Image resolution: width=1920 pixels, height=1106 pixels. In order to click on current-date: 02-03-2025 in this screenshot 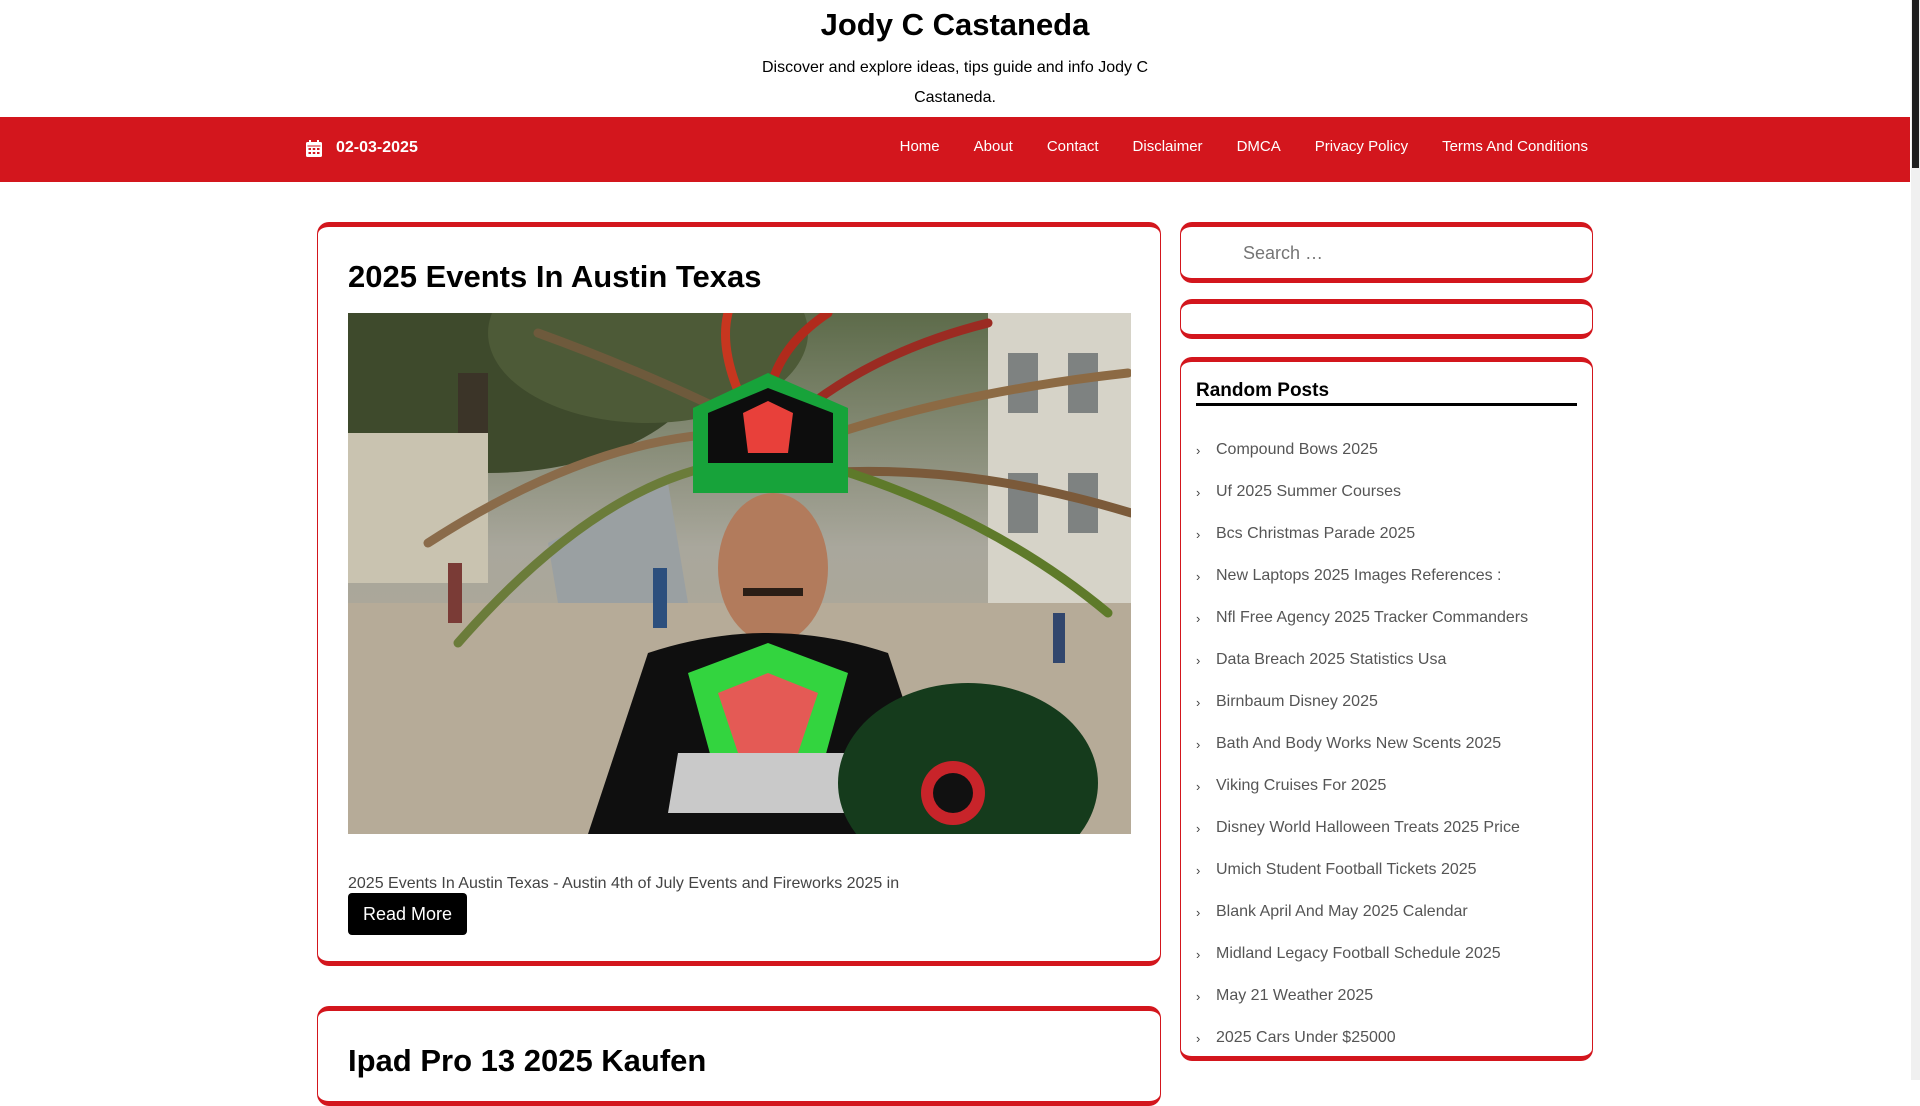, I will do `click(362, 148)`.